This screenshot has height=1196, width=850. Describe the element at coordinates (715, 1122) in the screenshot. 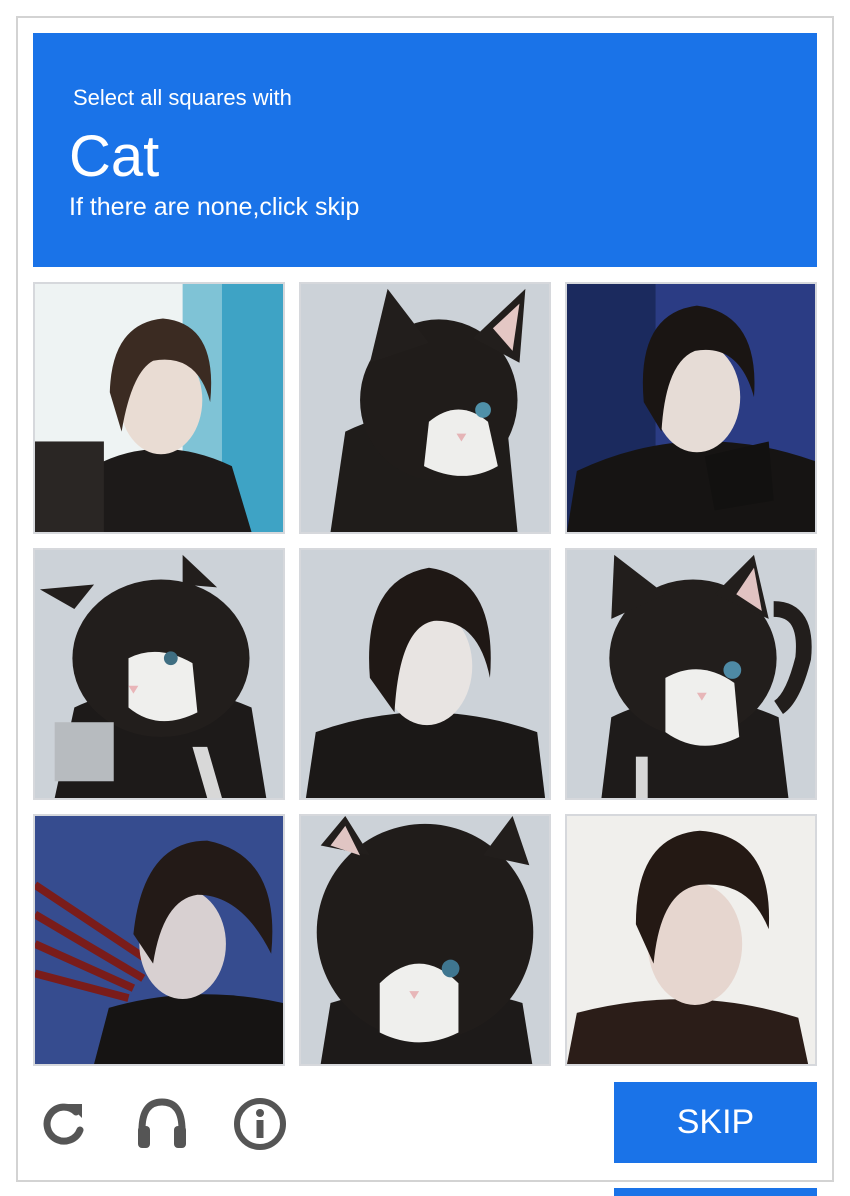

I see `skip-button: SKIP` at that location.